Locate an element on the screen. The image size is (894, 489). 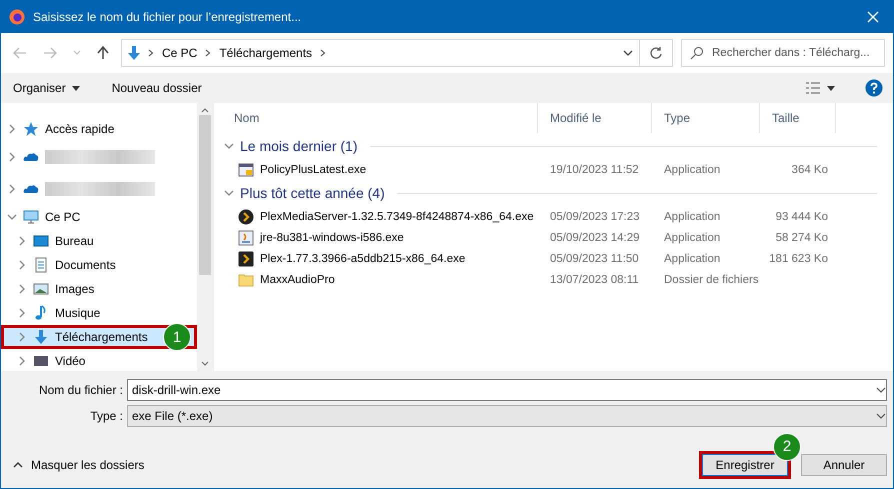
type-label: Type : is located at coordinates (106, 416).